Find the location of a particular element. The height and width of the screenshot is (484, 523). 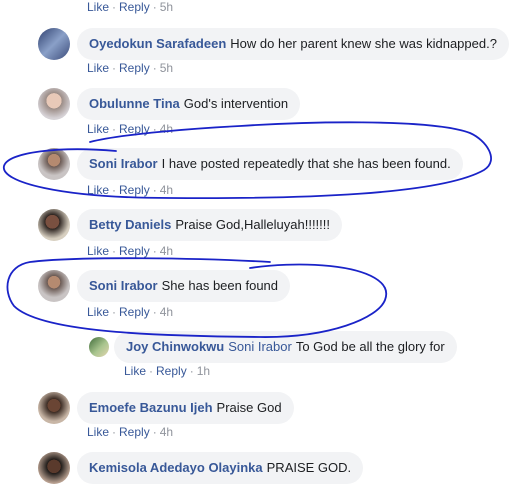

comment-bubble: Obulunne Tina God's intervention is located at coordinates (189, 104).